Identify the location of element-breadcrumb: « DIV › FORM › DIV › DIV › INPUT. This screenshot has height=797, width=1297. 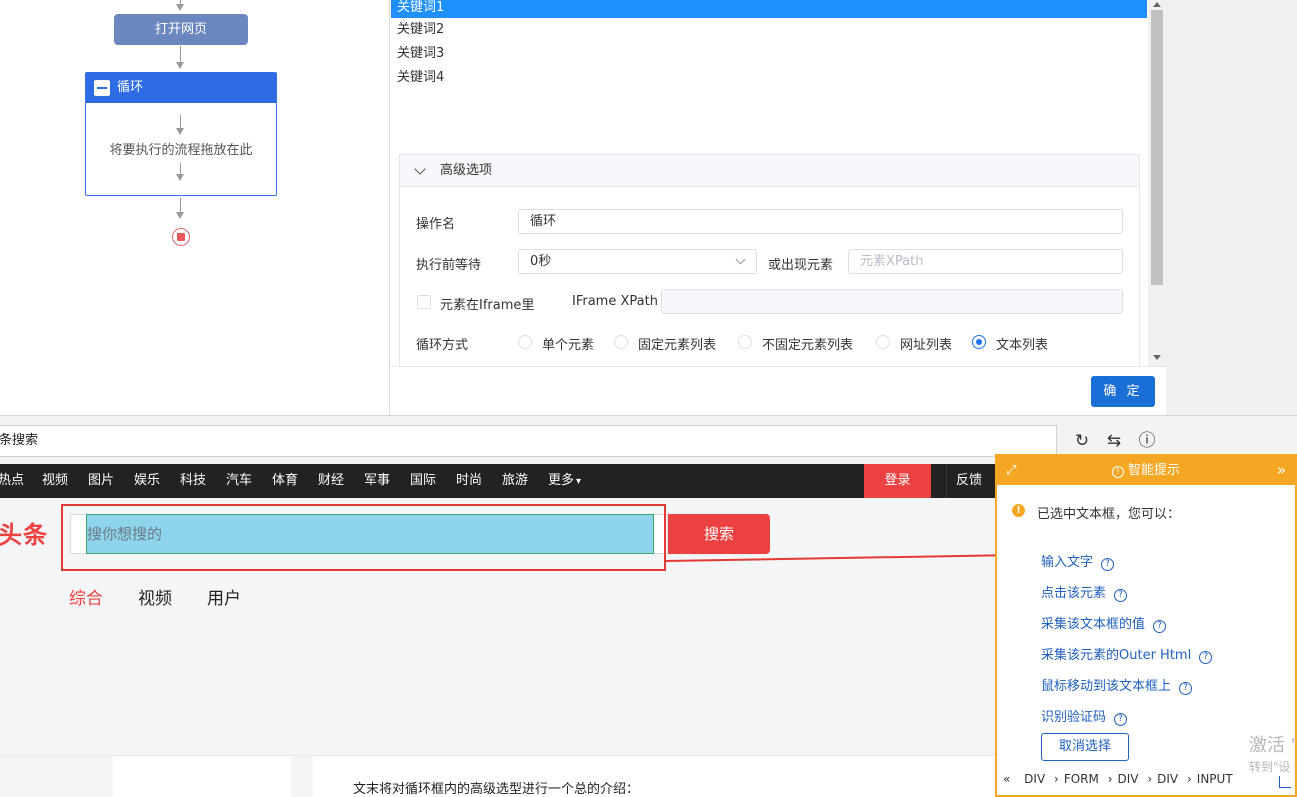
(1118, 779).